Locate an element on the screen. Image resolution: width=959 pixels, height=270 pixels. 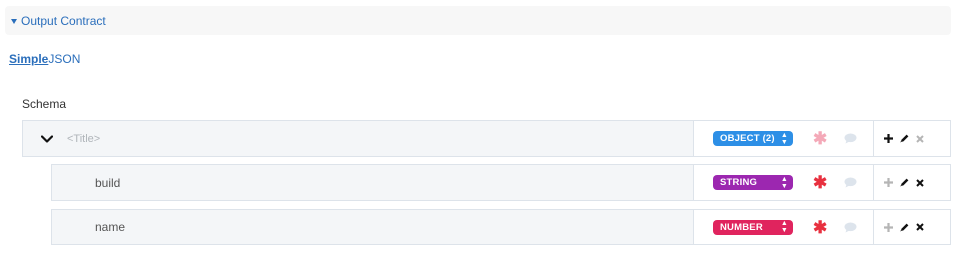
mode-simple-link: Simple is located at coordinates (28, 59).